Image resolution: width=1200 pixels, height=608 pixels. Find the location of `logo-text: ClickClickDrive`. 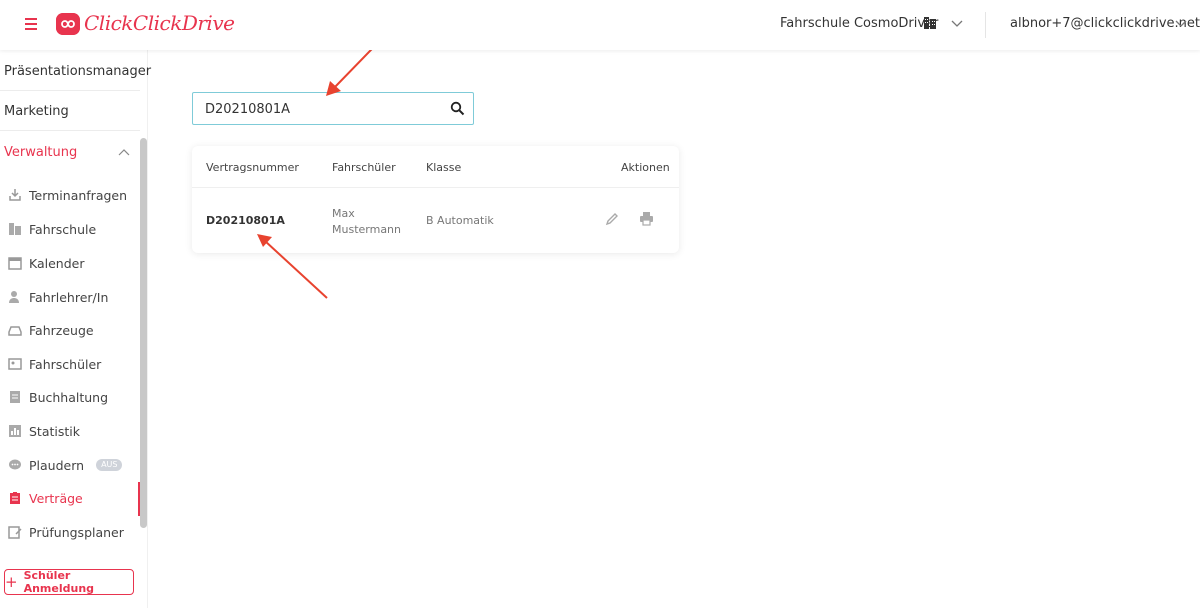

logo-text: ClickClickDrive is located at coordinates (159, 23).